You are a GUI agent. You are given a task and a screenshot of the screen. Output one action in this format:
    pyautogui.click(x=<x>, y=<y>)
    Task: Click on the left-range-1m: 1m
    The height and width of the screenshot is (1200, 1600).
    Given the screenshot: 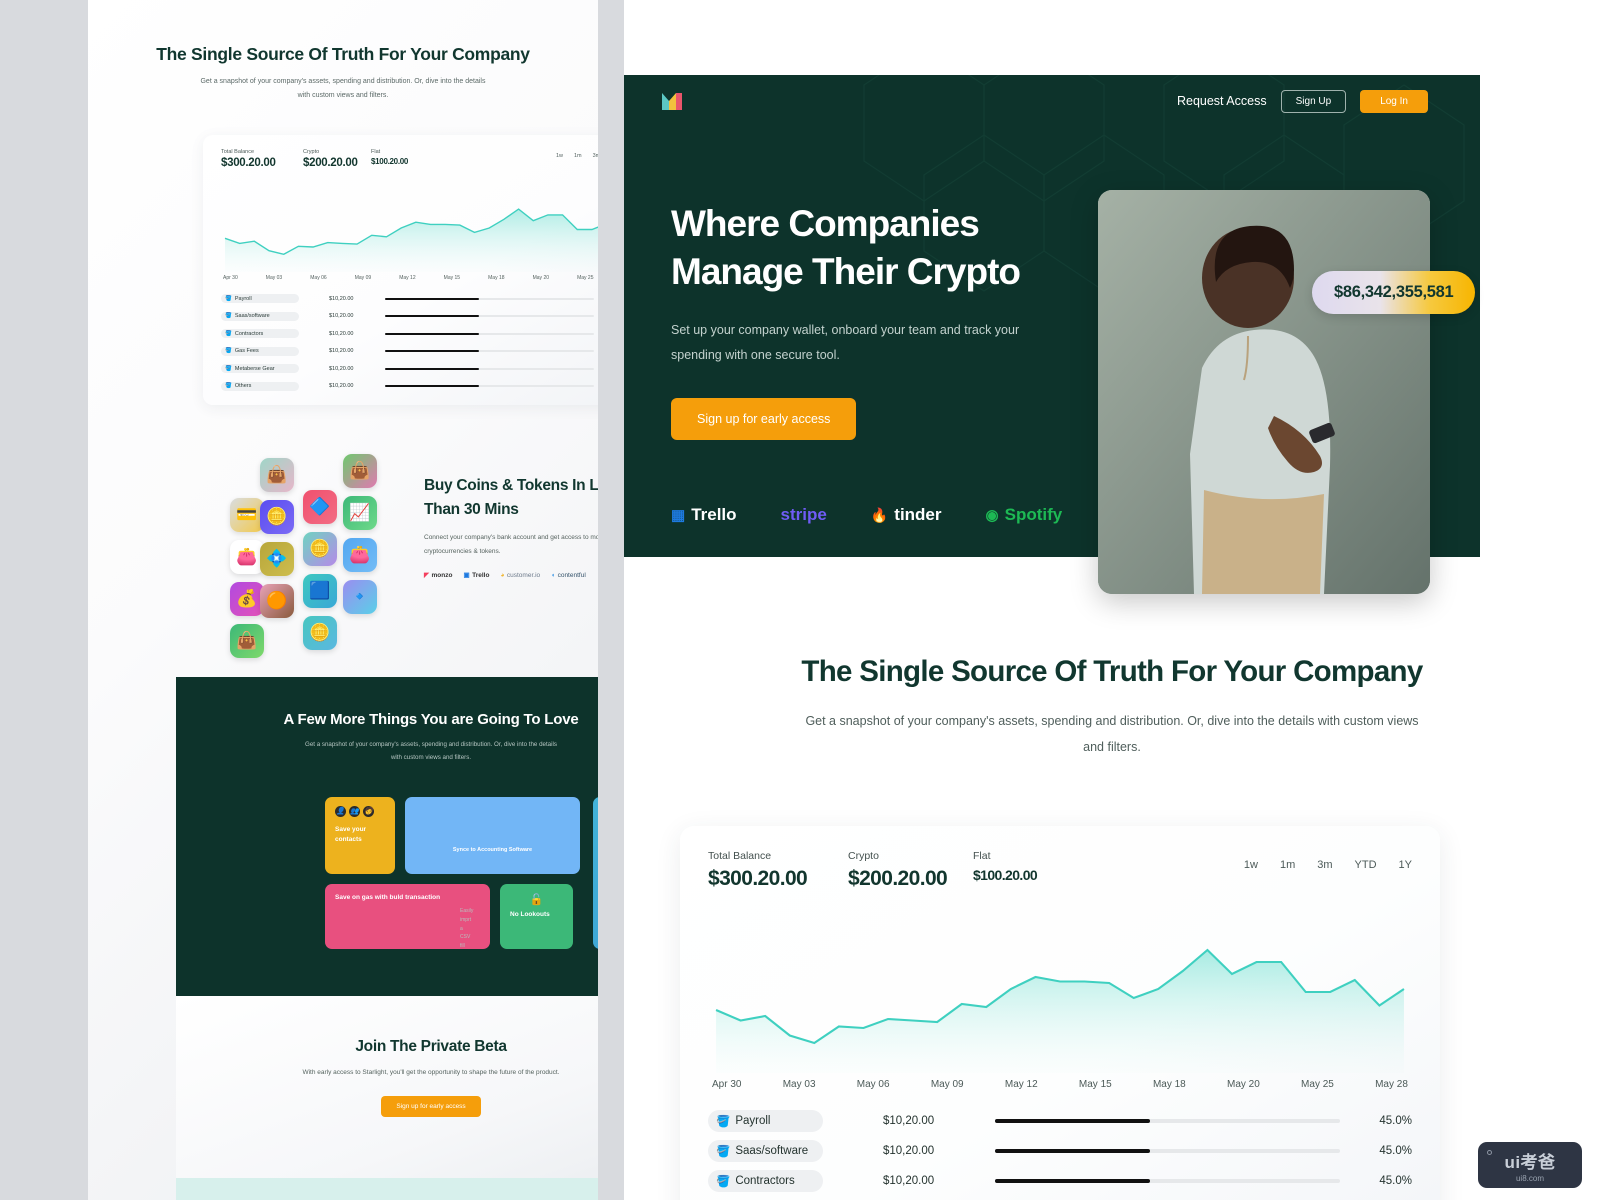 What is the action you would take?
    pyautogui.click(x=578, y=161)
    